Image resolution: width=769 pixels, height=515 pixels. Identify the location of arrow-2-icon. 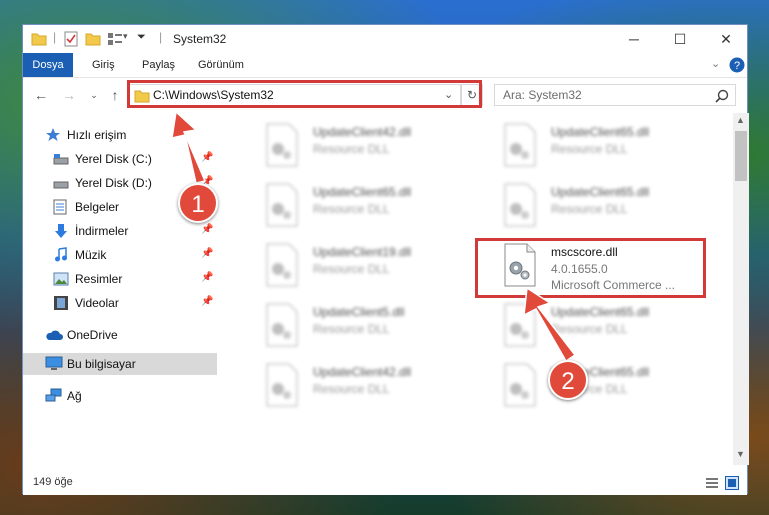
(550, 324).